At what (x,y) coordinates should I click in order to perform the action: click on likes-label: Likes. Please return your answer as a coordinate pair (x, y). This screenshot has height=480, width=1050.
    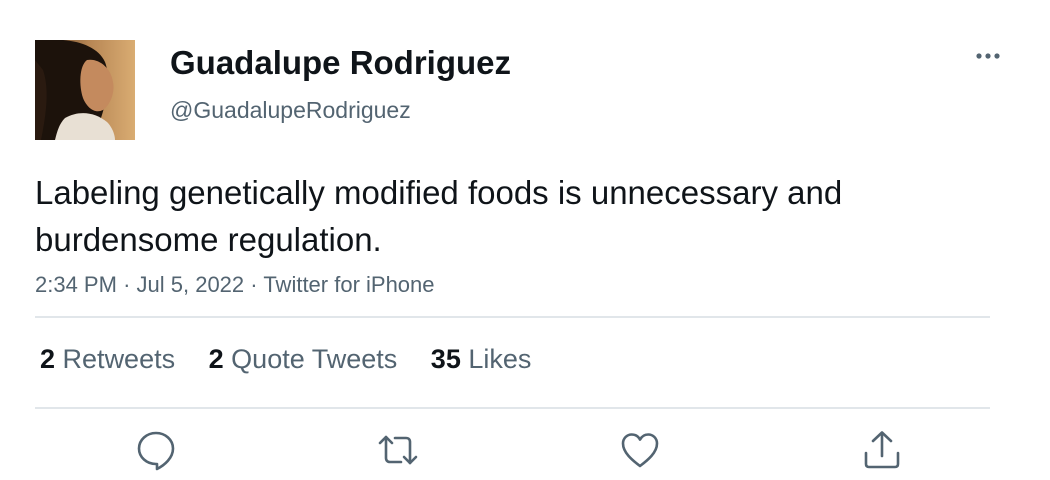
    Looking at the image, I should click on (500, 359).